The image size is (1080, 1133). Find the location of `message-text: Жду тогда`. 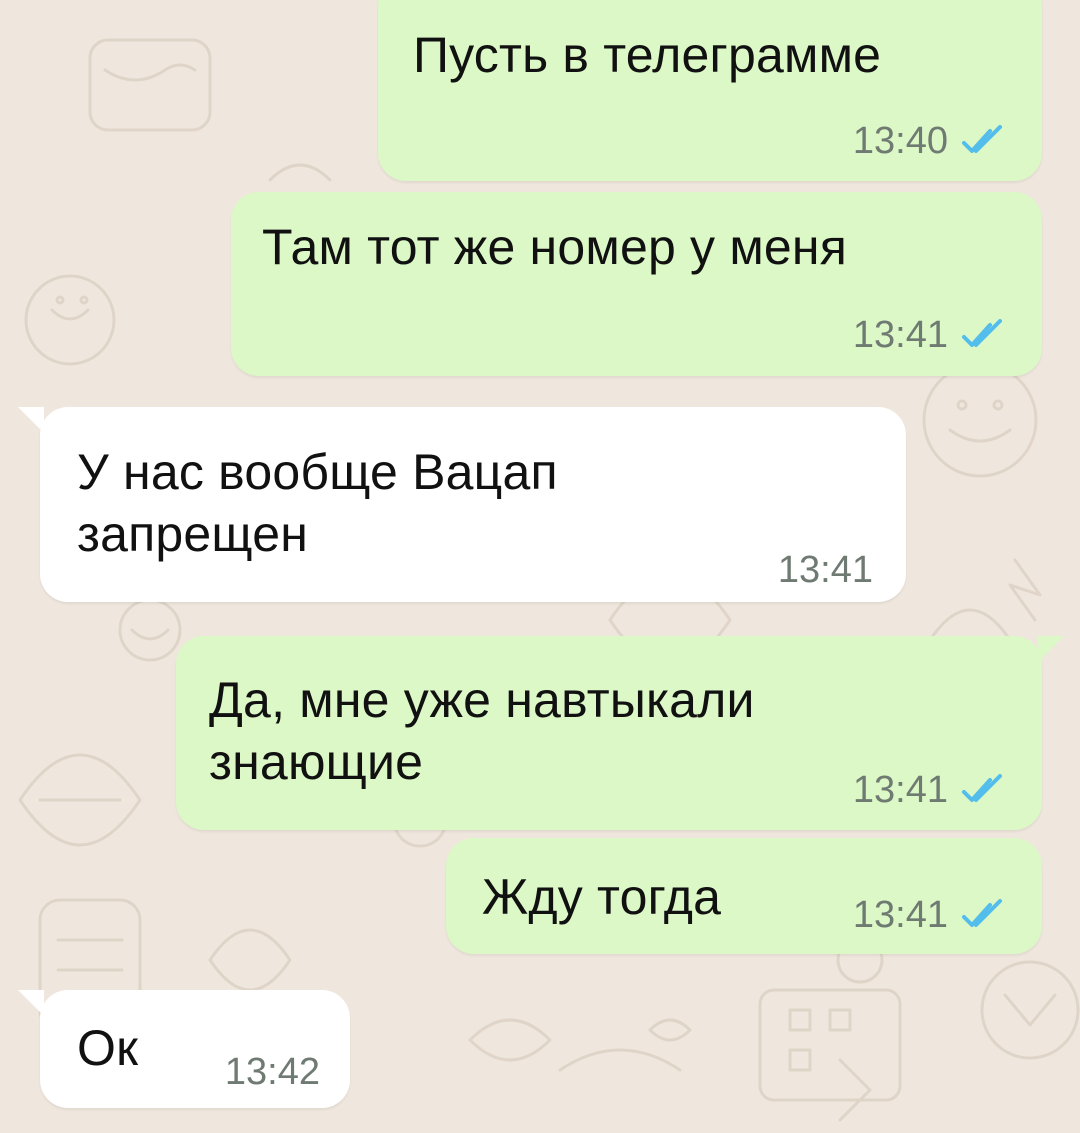

message-text: Жду тогда is located at coordinates (601, 897).